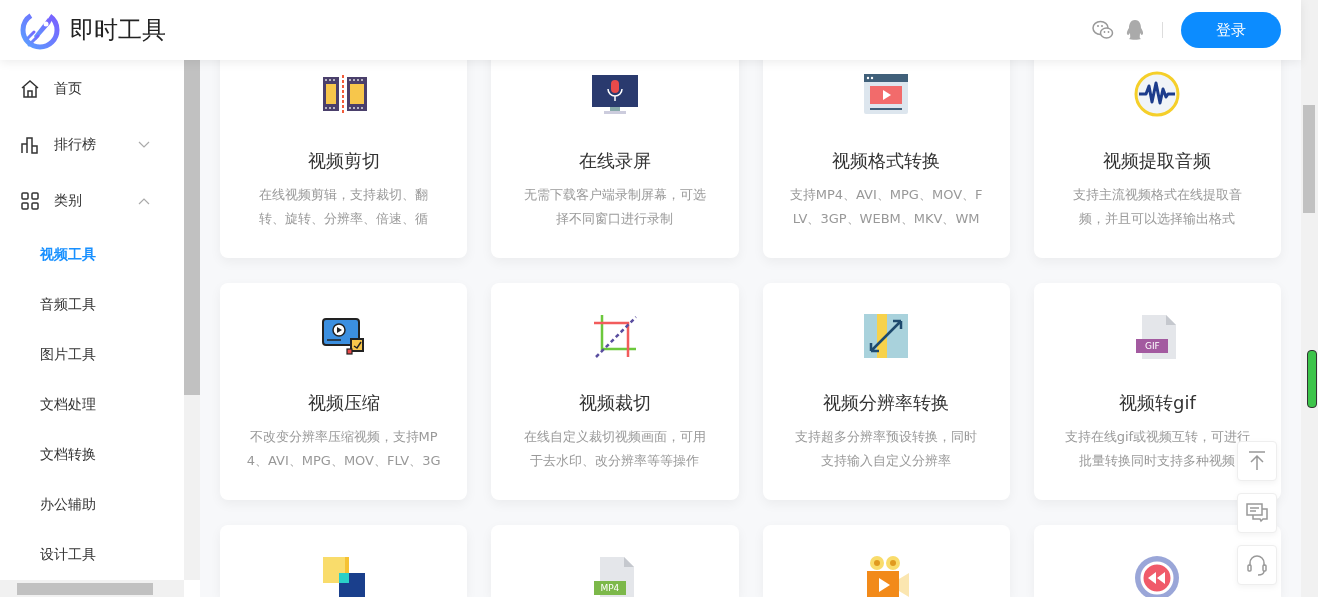  I want to click on tool-card: 视频格式转换 支持MP4、AVI、MPG、MOV、F LV、3GP、WEBM、MKV、WM, so click(886, 159).